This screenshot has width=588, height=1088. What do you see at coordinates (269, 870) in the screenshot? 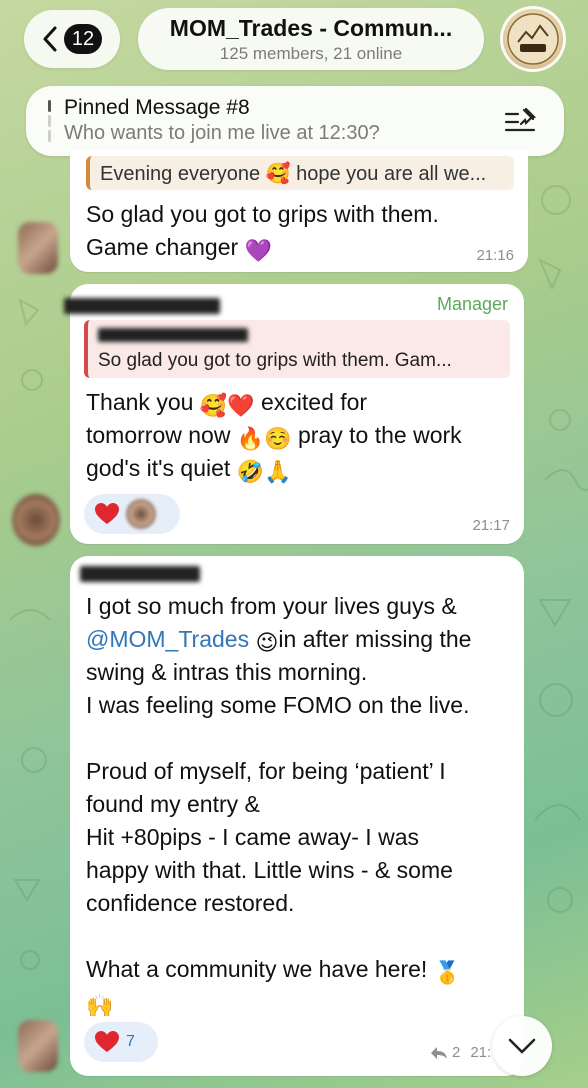
I see `message-line: happy with that. Little wins - & some` at bounding box center [269, 870].